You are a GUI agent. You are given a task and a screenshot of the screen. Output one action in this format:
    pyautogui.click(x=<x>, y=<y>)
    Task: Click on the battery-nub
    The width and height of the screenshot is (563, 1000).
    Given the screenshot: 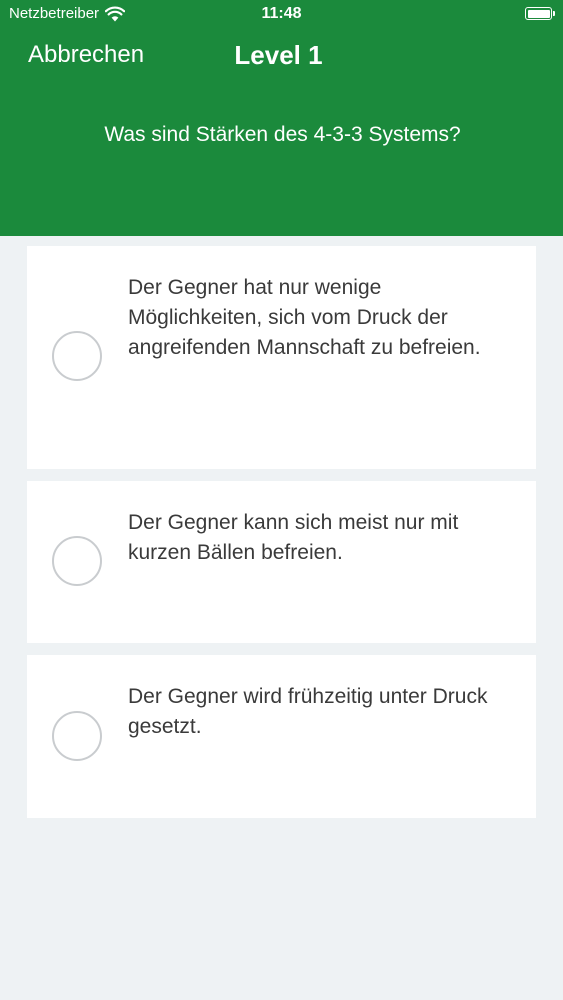 What is the action you would take?
    pyautogui.click(x=554, y=13)
    